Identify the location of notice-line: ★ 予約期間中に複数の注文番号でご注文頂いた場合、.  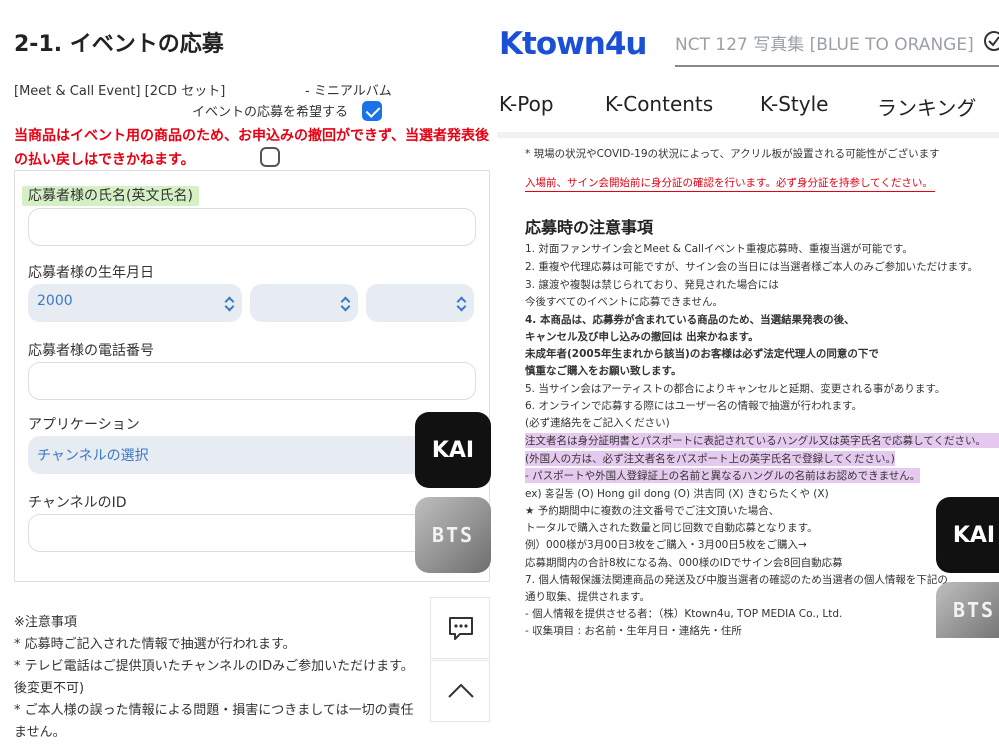
(652, 511).